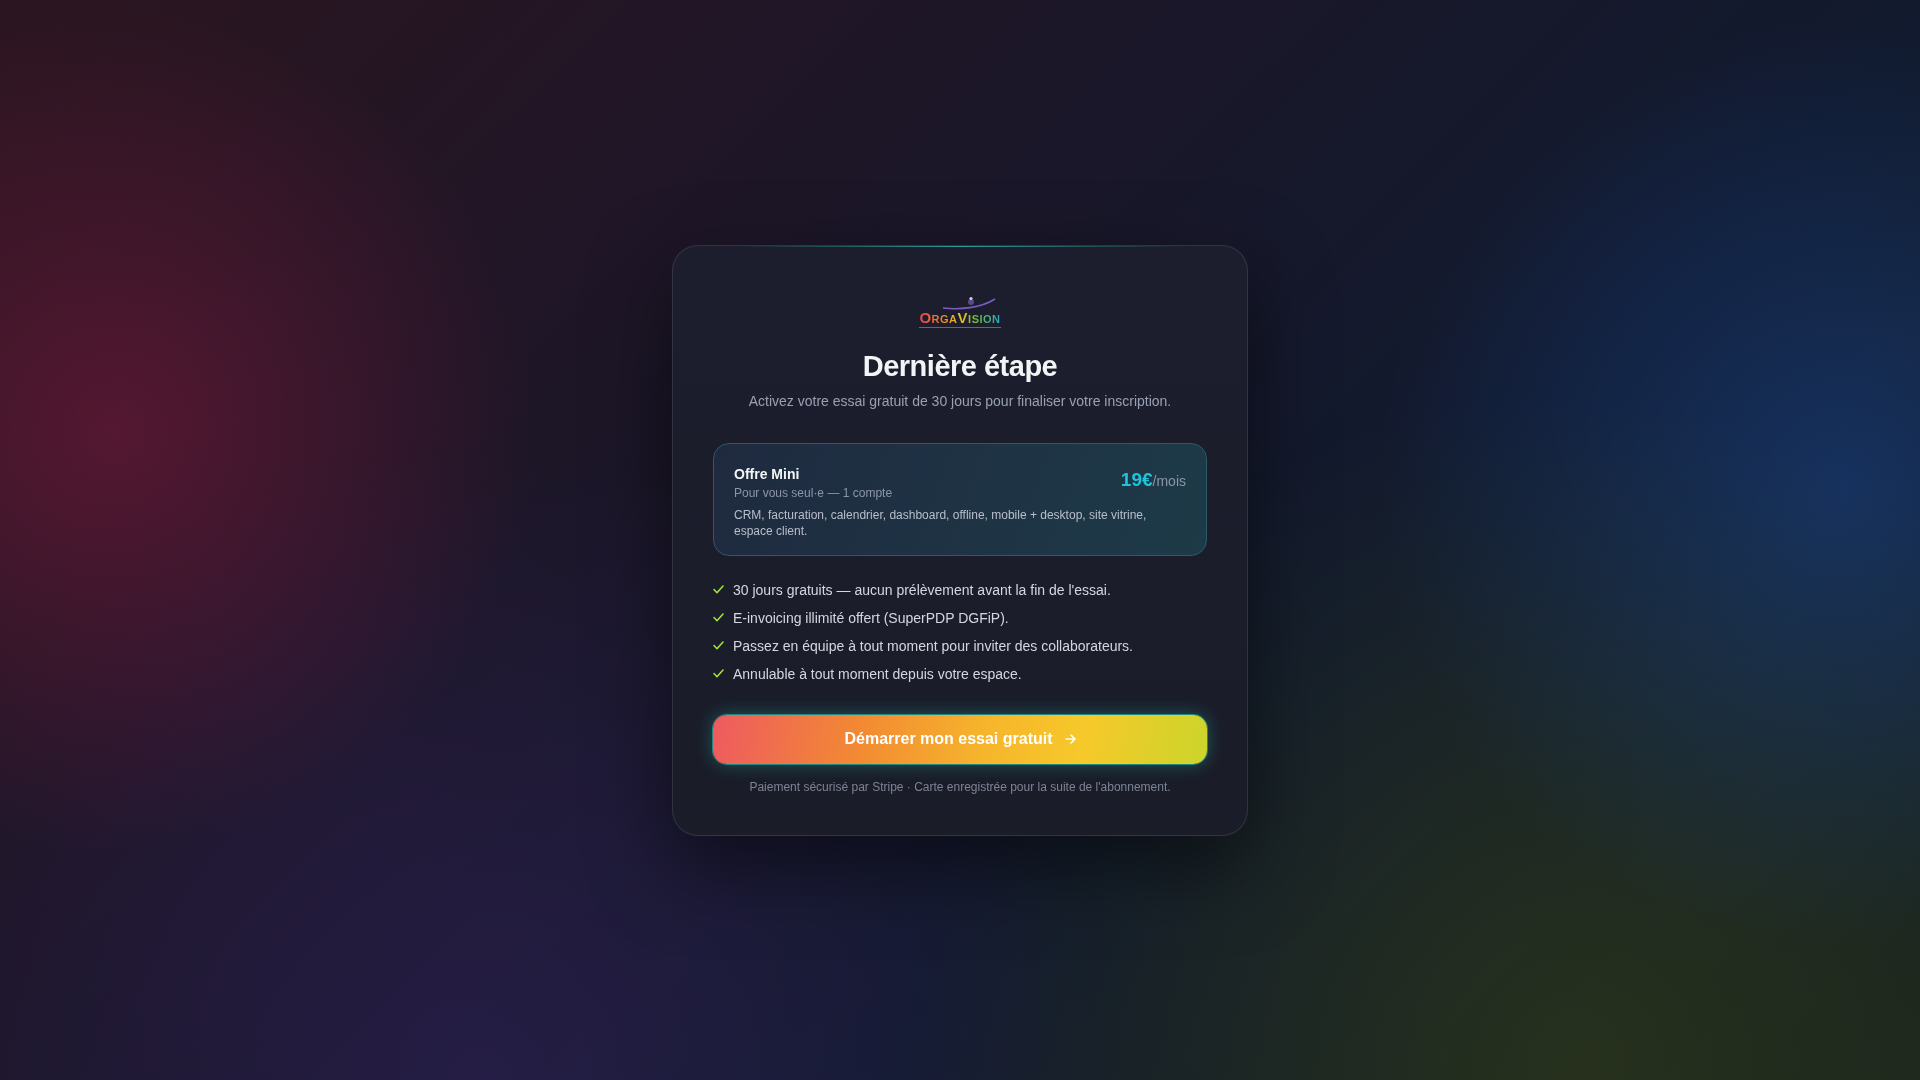 The width and height of the screenshot is (1920, 1080). I want to click on benefit-text: Passez en équipe à tout moment pour inviter des collaborateurs., so click(933, 646).